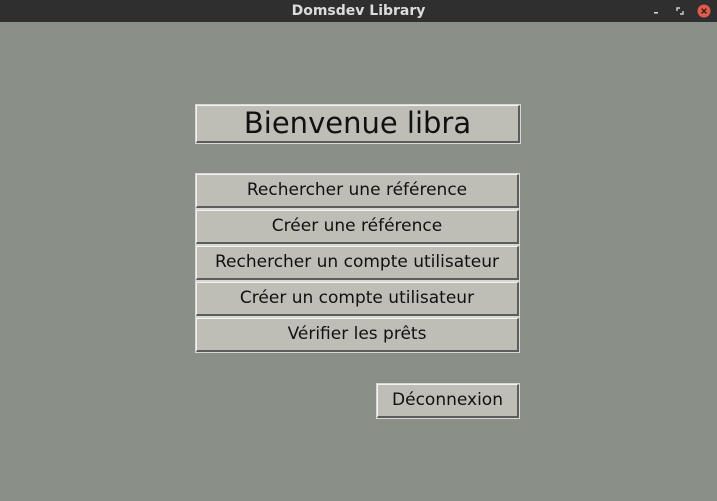 The width and height of the screenshot is (717, 501). I want to click on welcome-heading: Bienvenue libra, so click(358, 124).